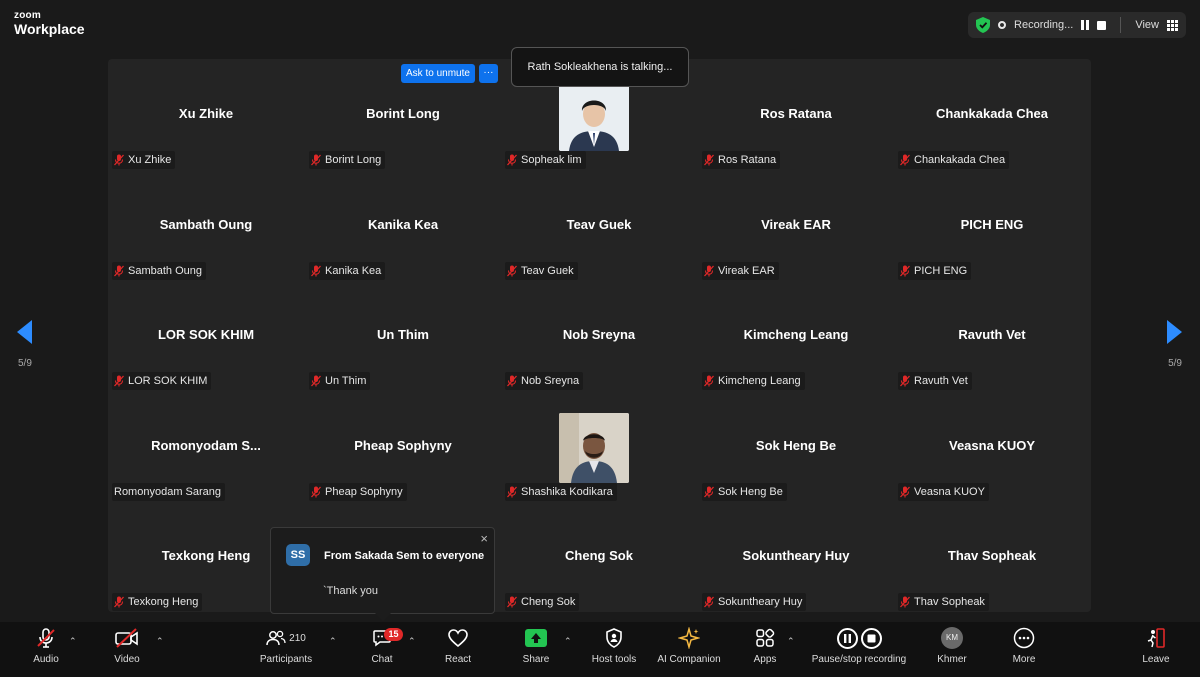 Image resolution: width=1200 pixels, height=677 pixels. What do you see at coordinates (1156, 649) in the screenshot?
I see `leave-button: Leave` at bounding box center [1156, 649].